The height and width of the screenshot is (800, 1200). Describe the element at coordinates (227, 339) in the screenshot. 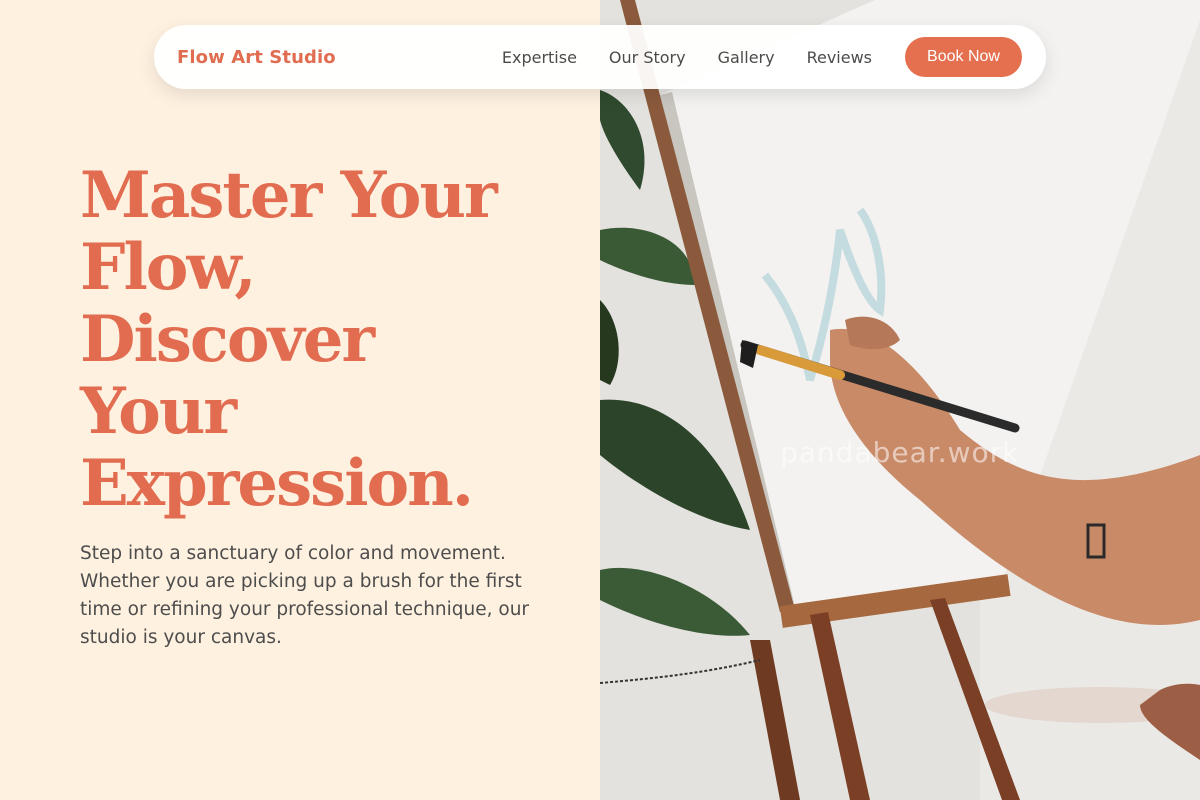

I see `hero-title-line: Discover` at that location.